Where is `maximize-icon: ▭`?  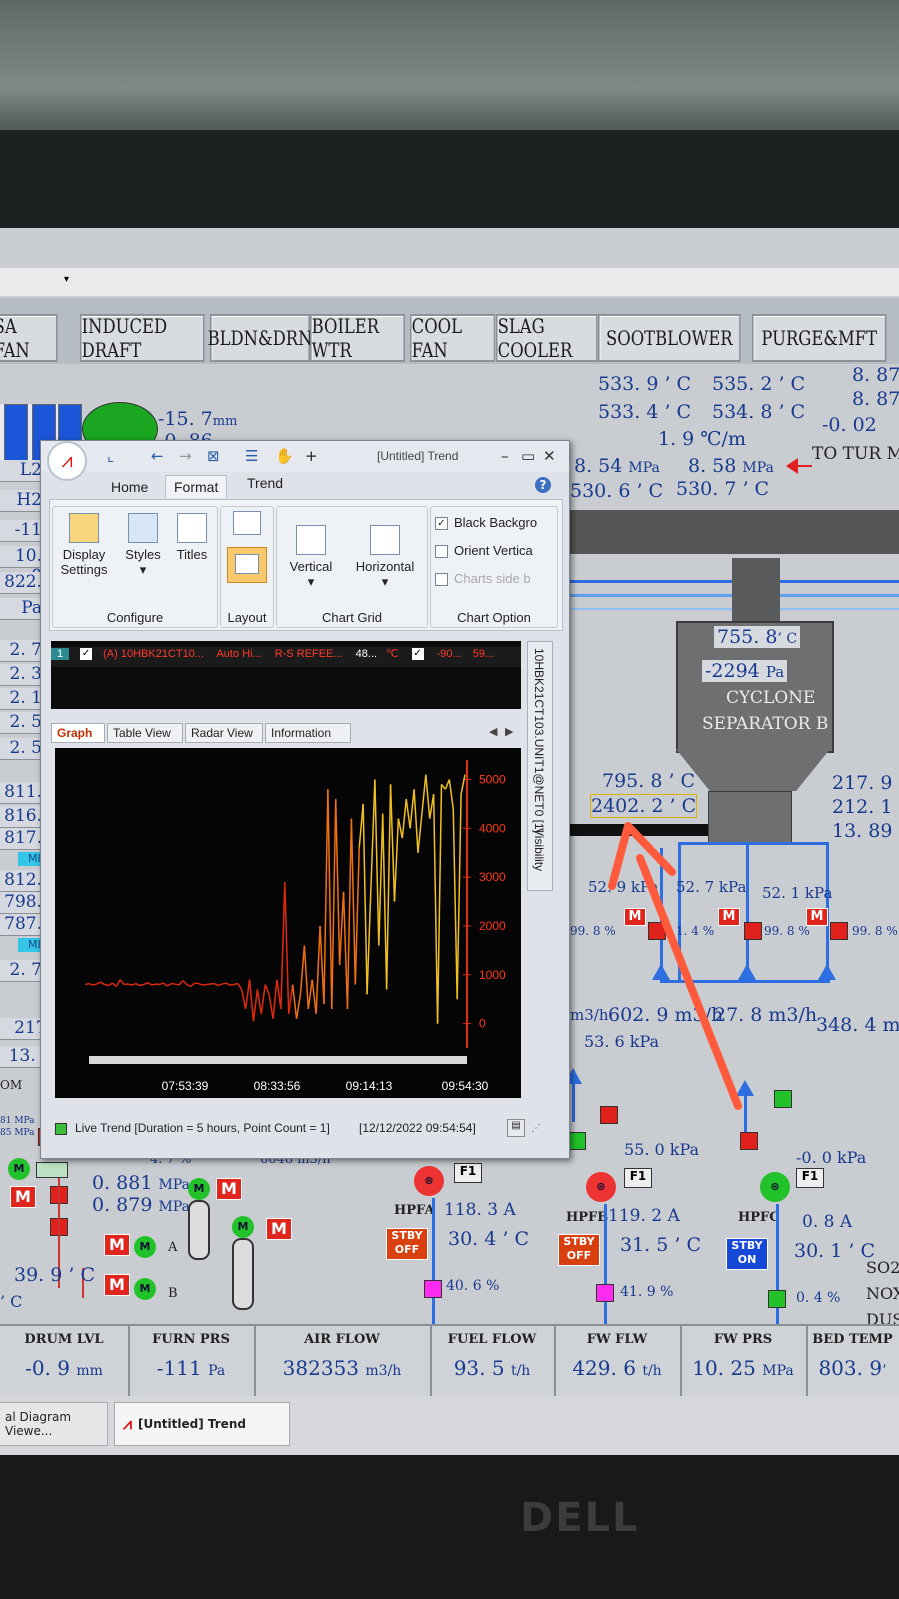 maximize-icon: ▭ is located at coordinates (528, 456).